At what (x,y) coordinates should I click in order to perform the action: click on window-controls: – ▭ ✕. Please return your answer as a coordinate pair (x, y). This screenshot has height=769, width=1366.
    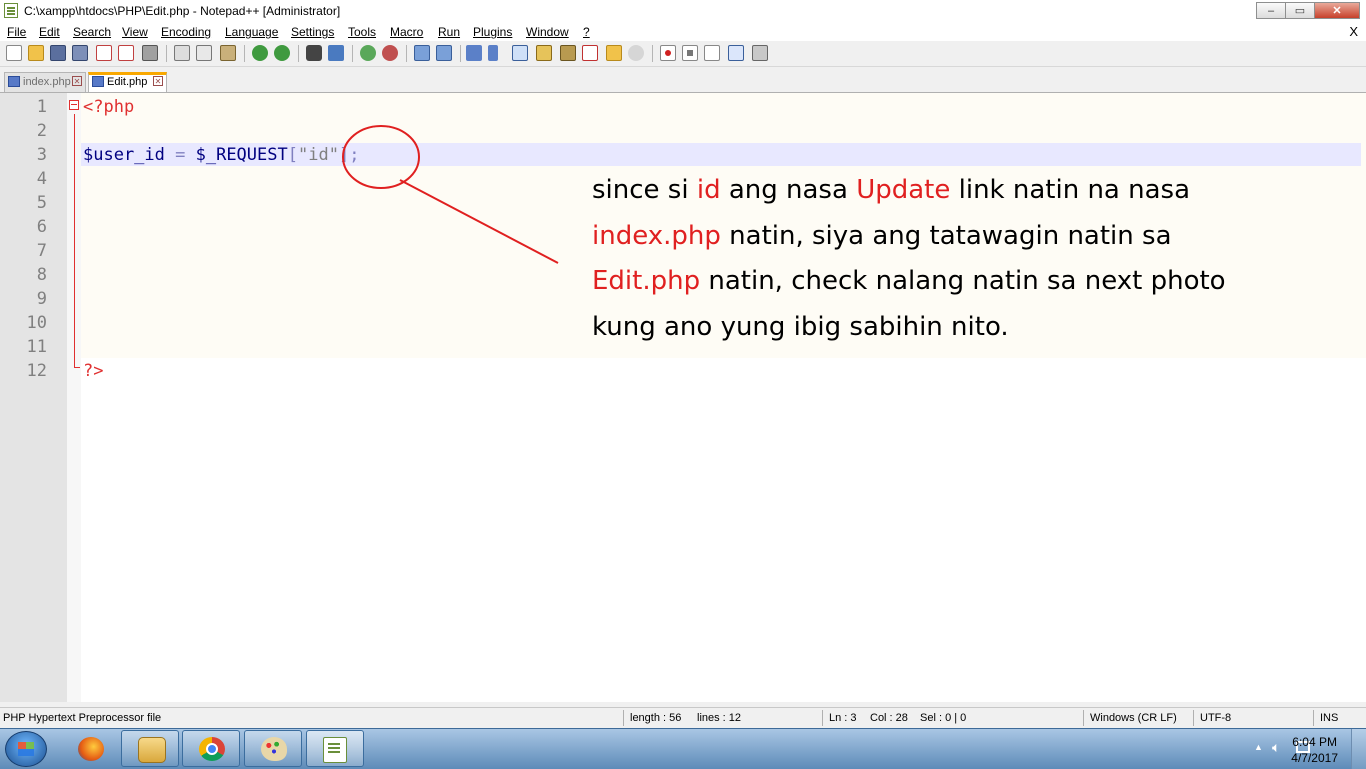
    Looking at the image, I should click on (1308, 10).